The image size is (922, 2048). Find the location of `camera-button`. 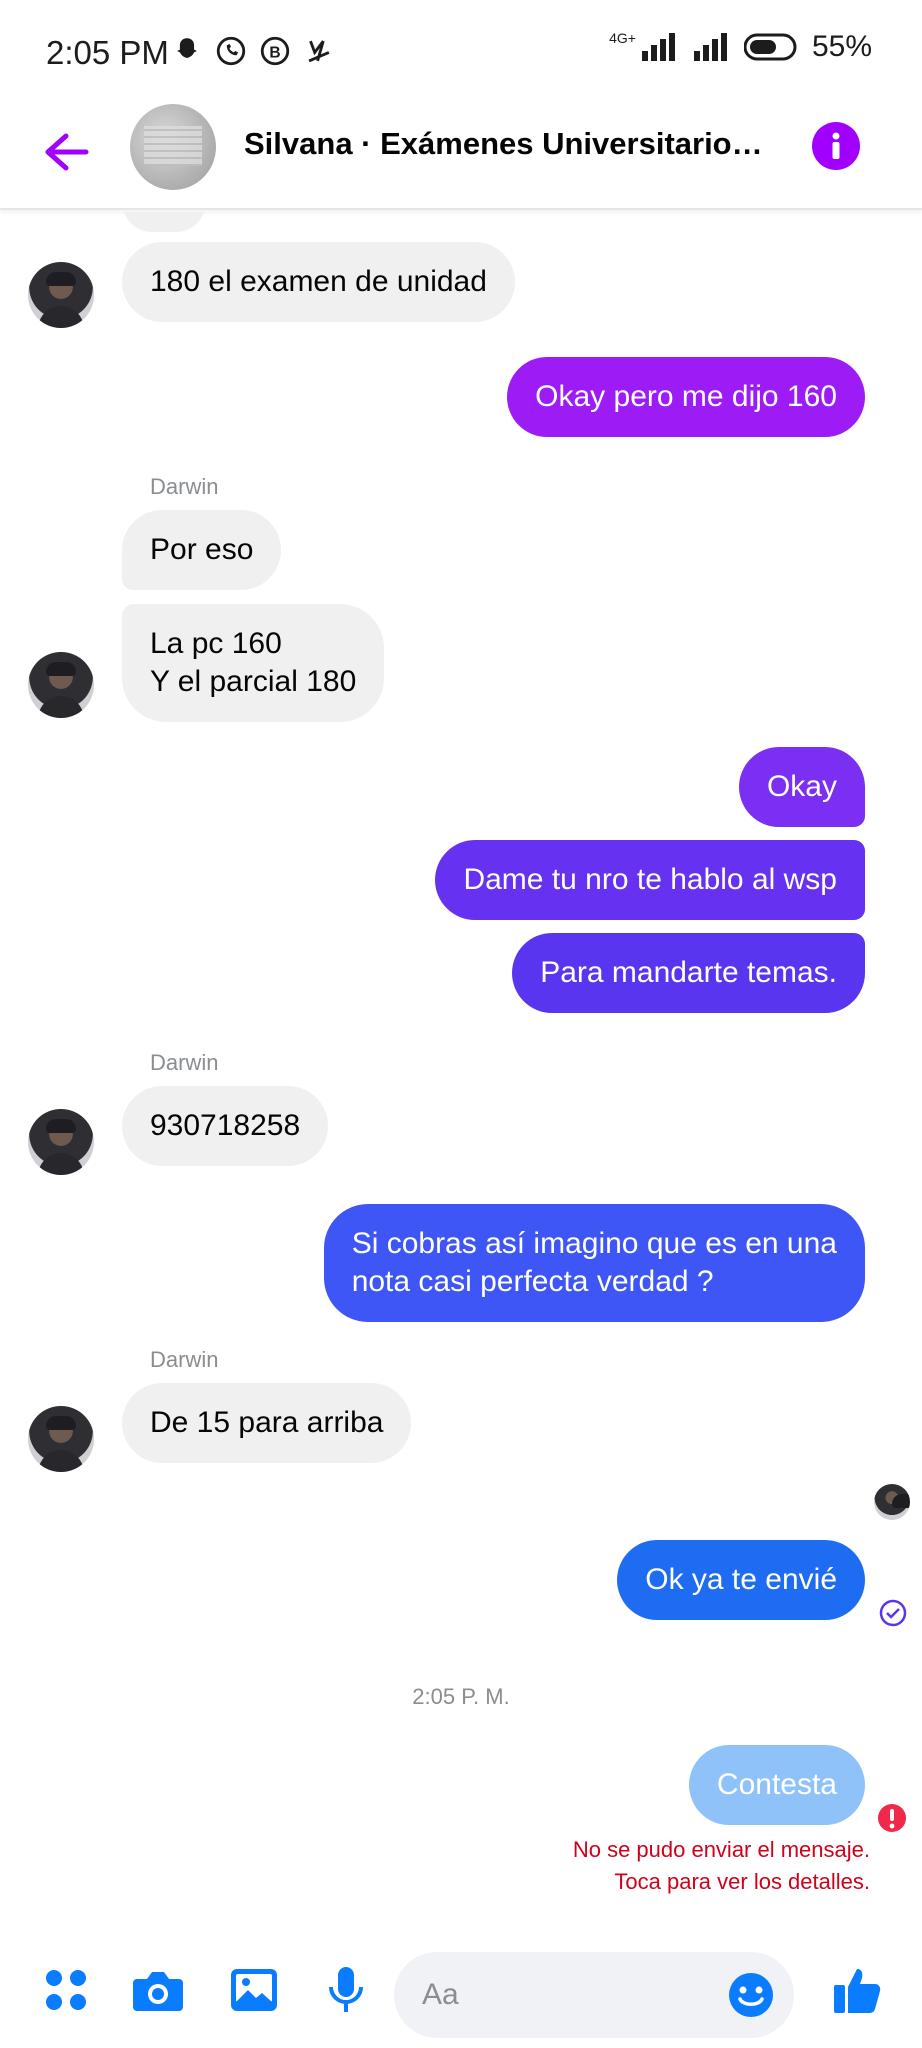

camera-button is located at coordinates (158, 1990).